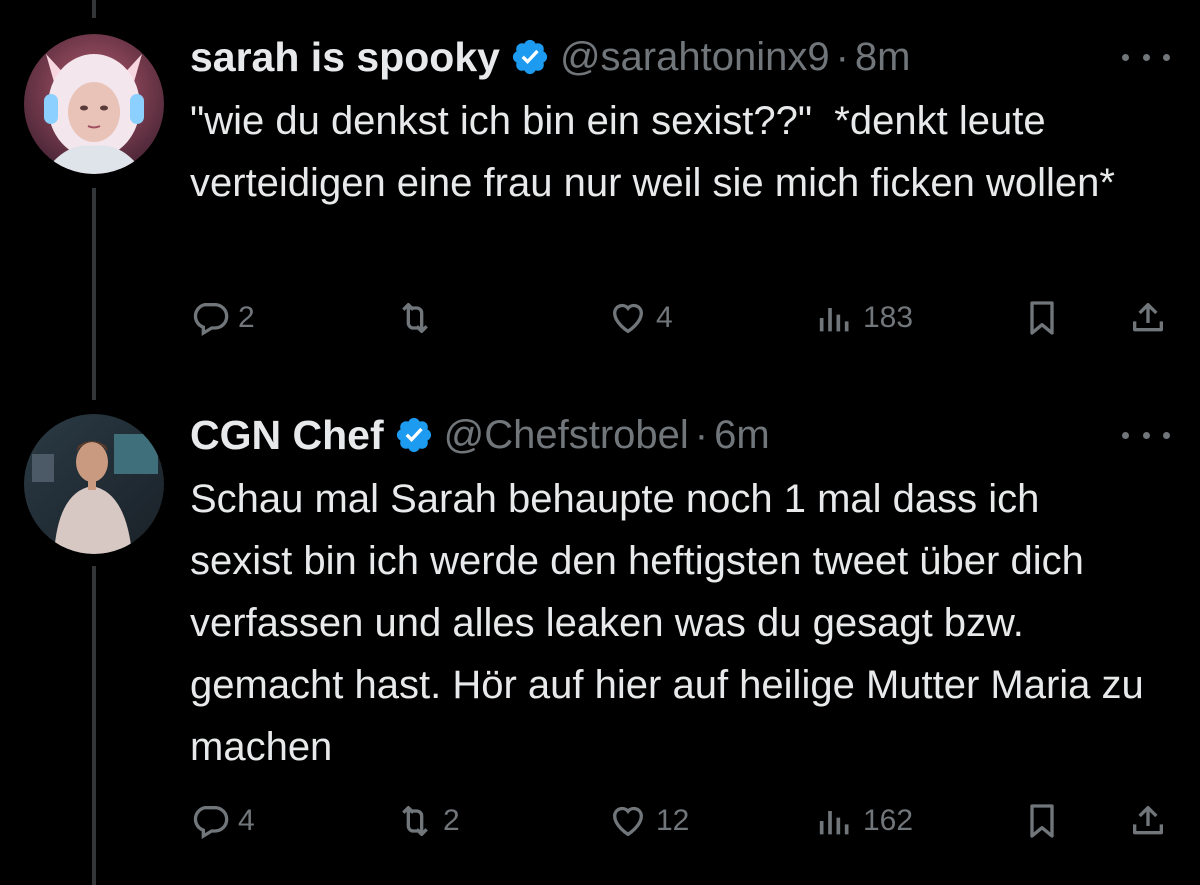  What do you see at coordinates (673, 820) in the screenshot?
I see `like-count: 12` at bounding box center [673, 820].